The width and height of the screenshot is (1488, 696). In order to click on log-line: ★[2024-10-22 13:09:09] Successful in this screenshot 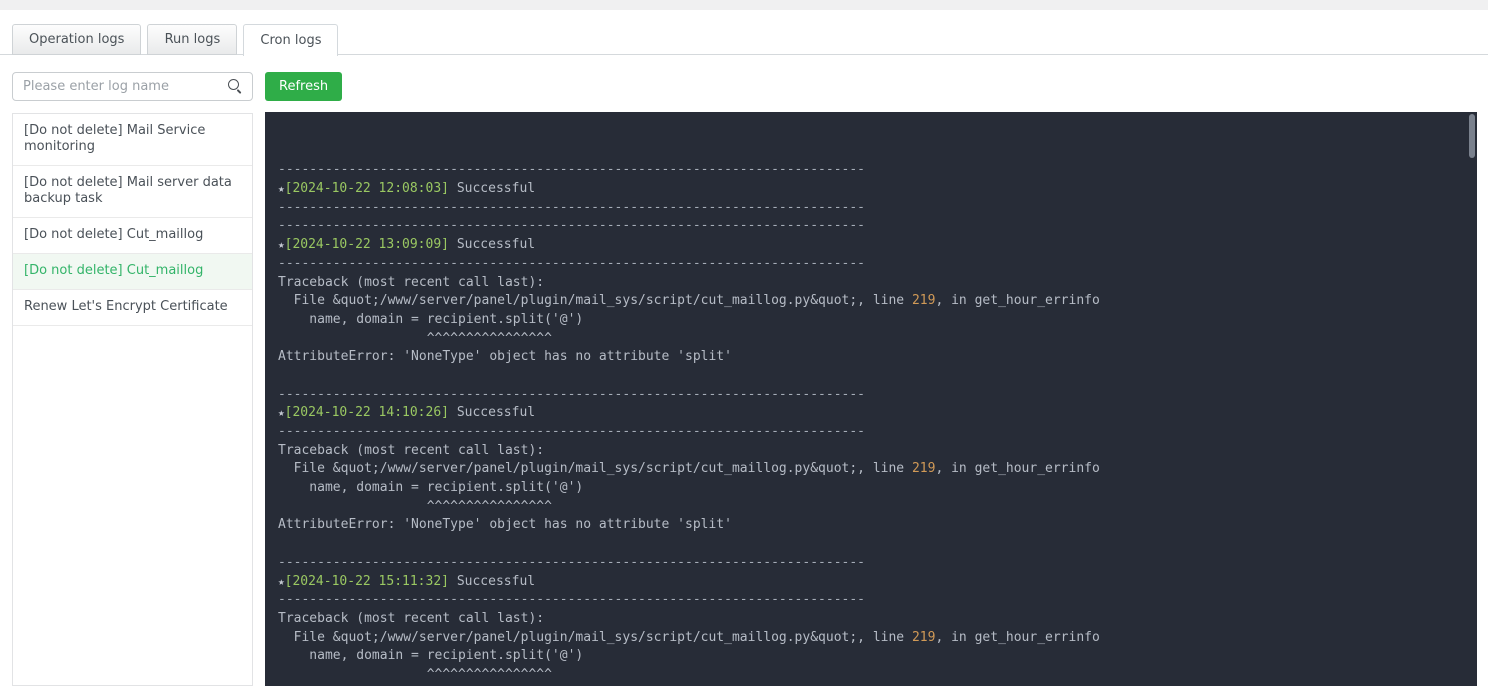, I will do `click(407, 245)`.